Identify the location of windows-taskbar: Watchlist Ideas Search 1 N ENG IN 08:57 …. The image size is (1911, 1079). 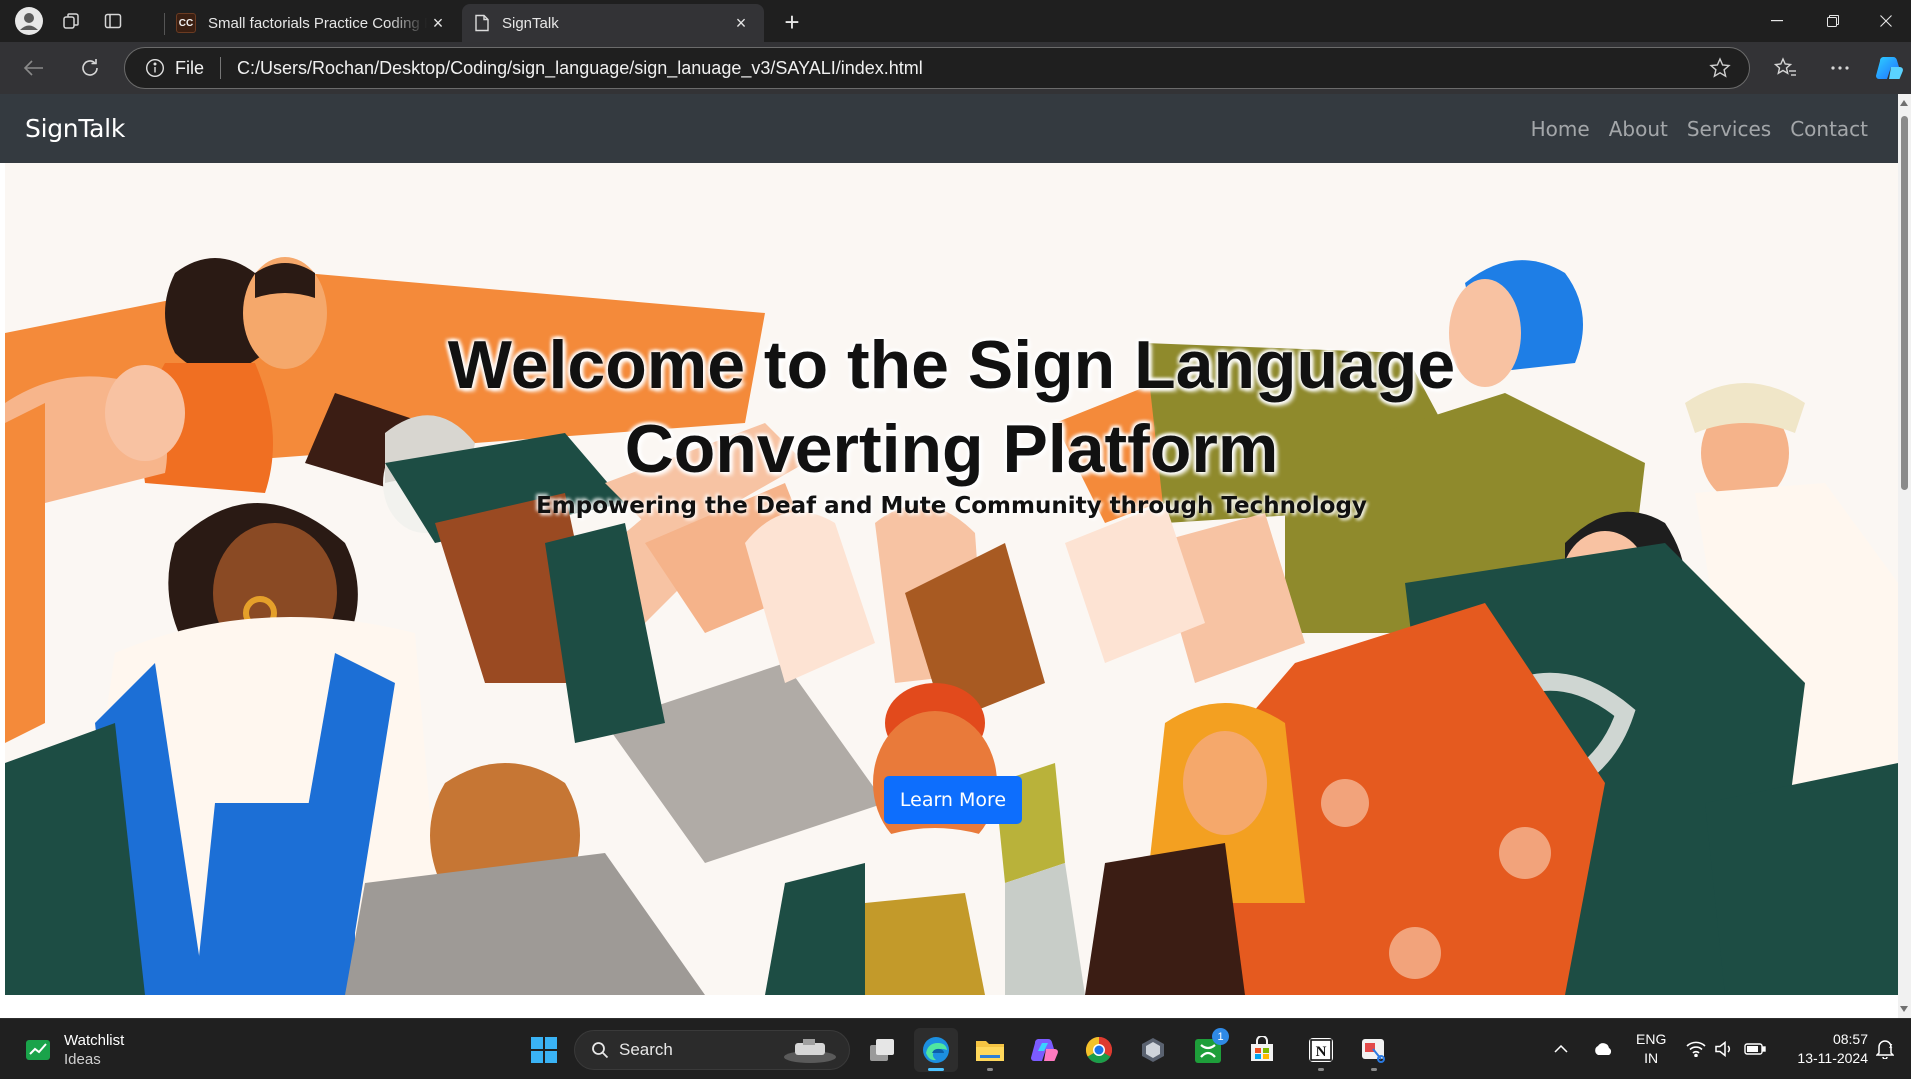
(955, 1048).